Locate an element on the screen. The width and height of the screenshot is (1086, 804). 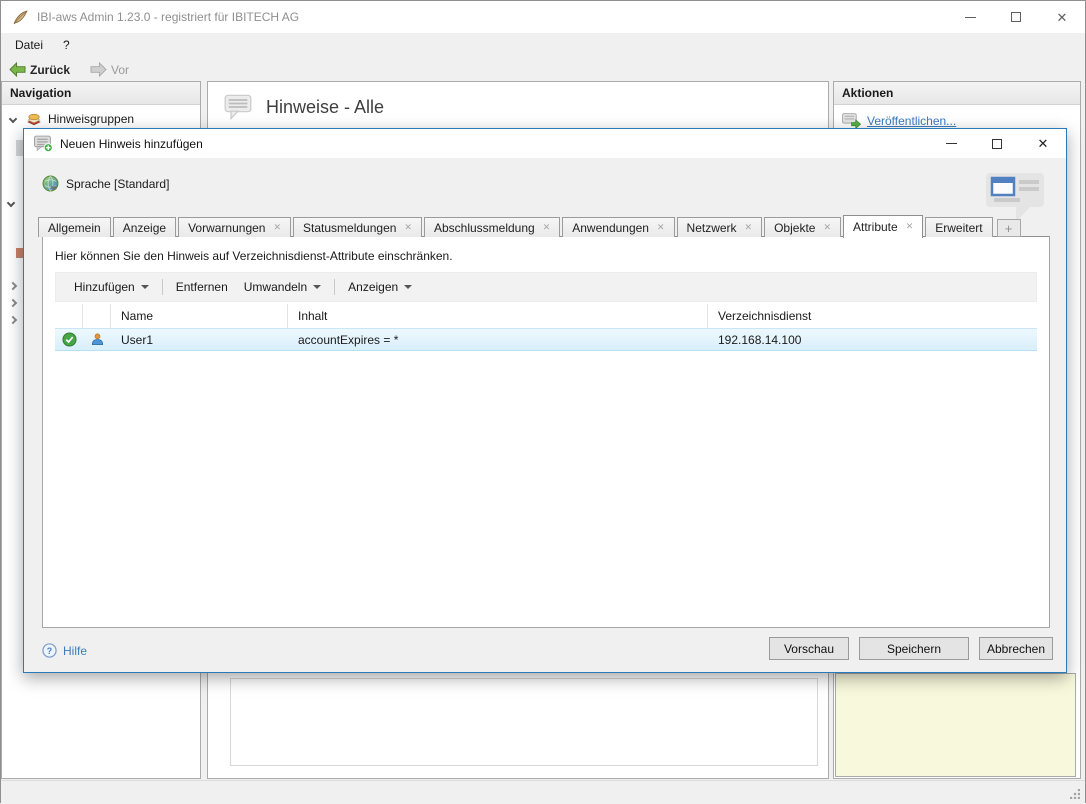
maximize-button is located at coordinates (1016, 17).